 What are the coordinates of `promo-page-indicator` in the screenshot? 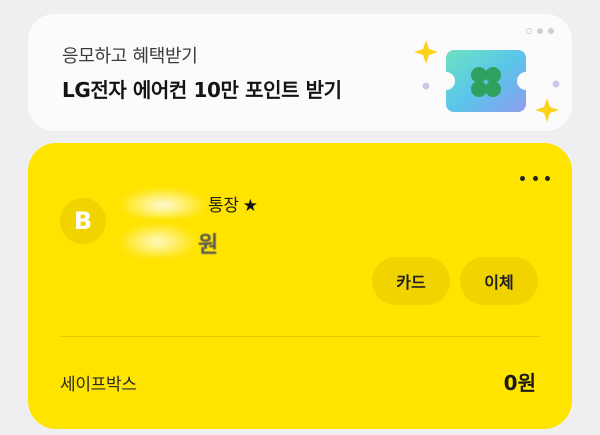 It's located at (540, 31).